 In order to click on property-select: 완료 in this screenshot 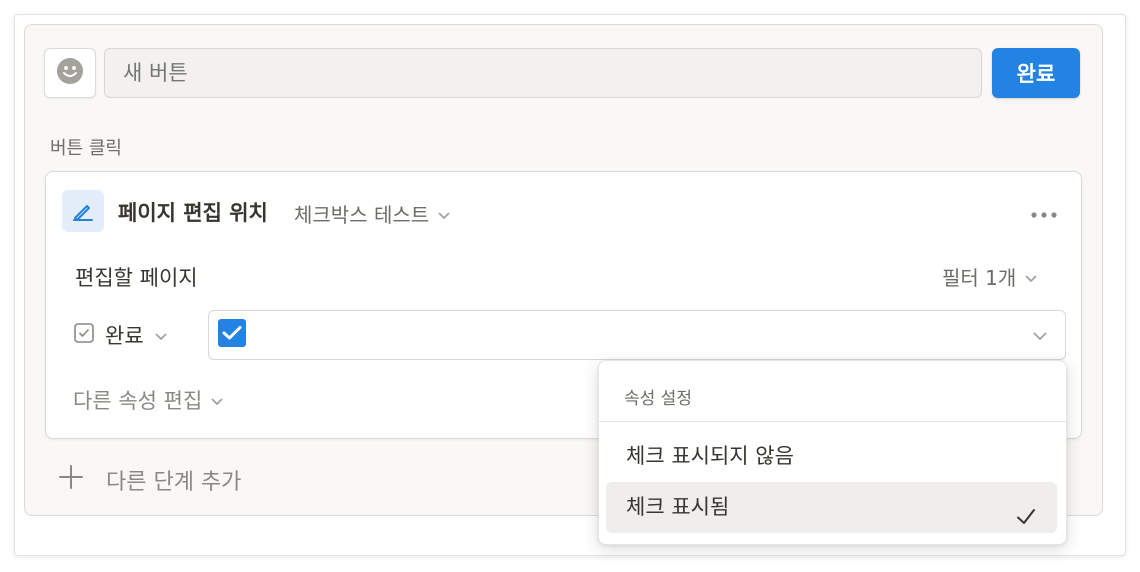, I will do `click(120, 335)`.